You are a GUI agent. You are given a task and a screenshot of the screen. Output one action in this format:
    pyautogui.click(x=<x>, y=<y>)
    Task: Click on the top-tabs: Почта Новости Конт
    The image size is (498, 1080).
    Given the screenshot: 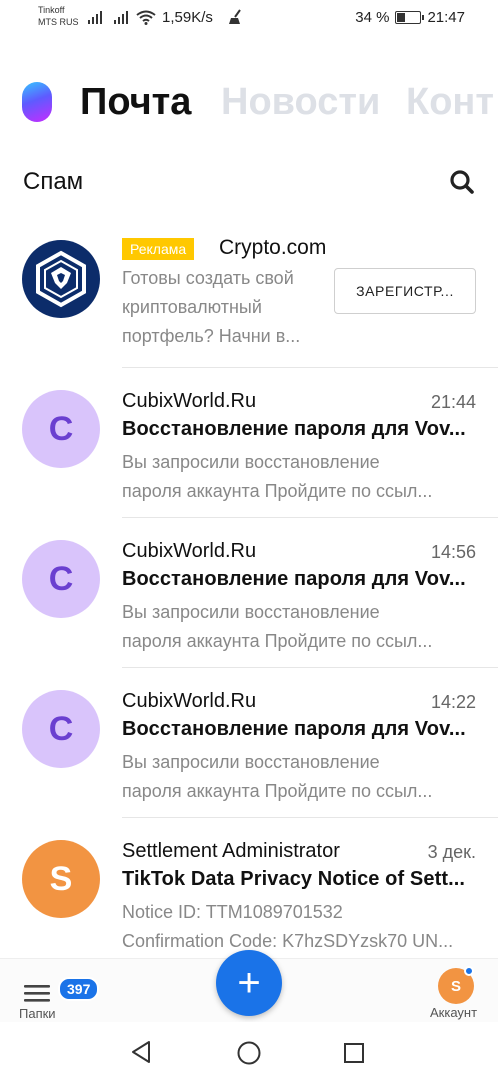 What is the action you would take?
    pyautogui.click(x=249, y=103)
    